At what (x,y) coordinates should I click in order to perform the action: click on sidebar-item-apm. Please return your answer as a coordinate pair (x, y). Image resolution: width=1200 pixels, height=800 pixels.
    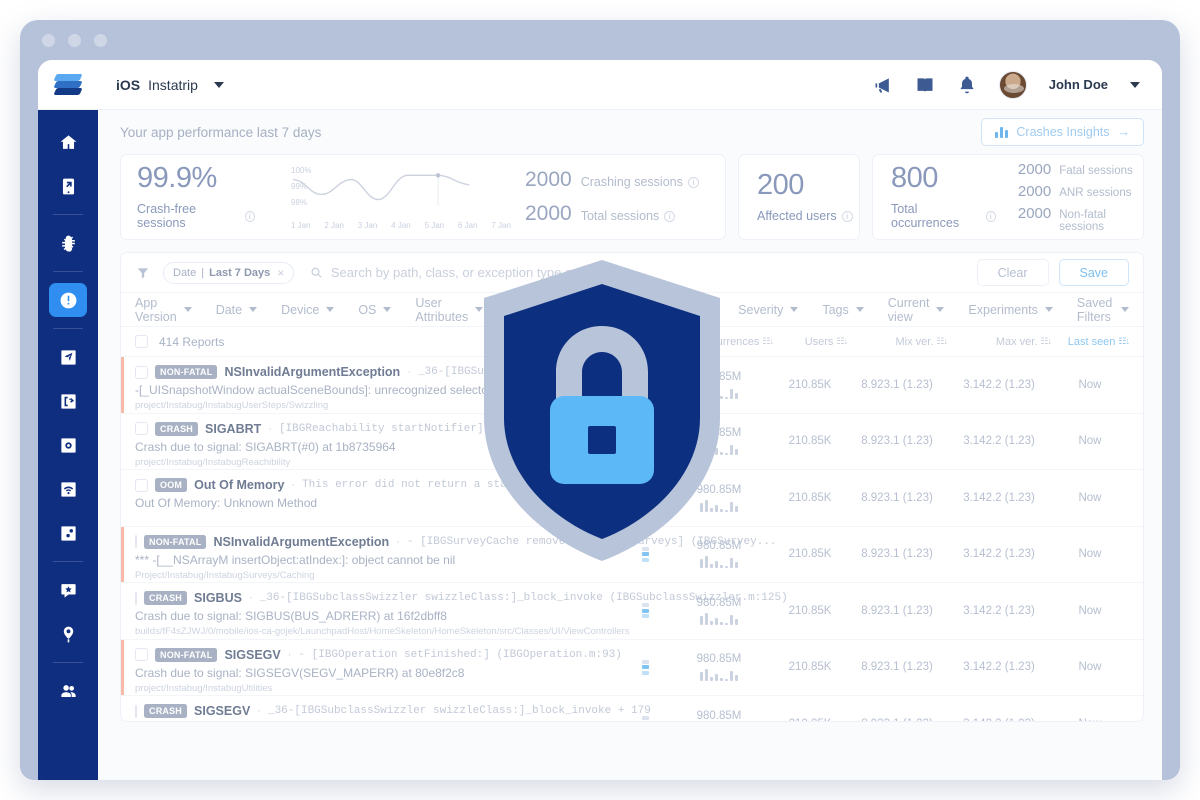
    Looking at the image, I should click on (68, 445).